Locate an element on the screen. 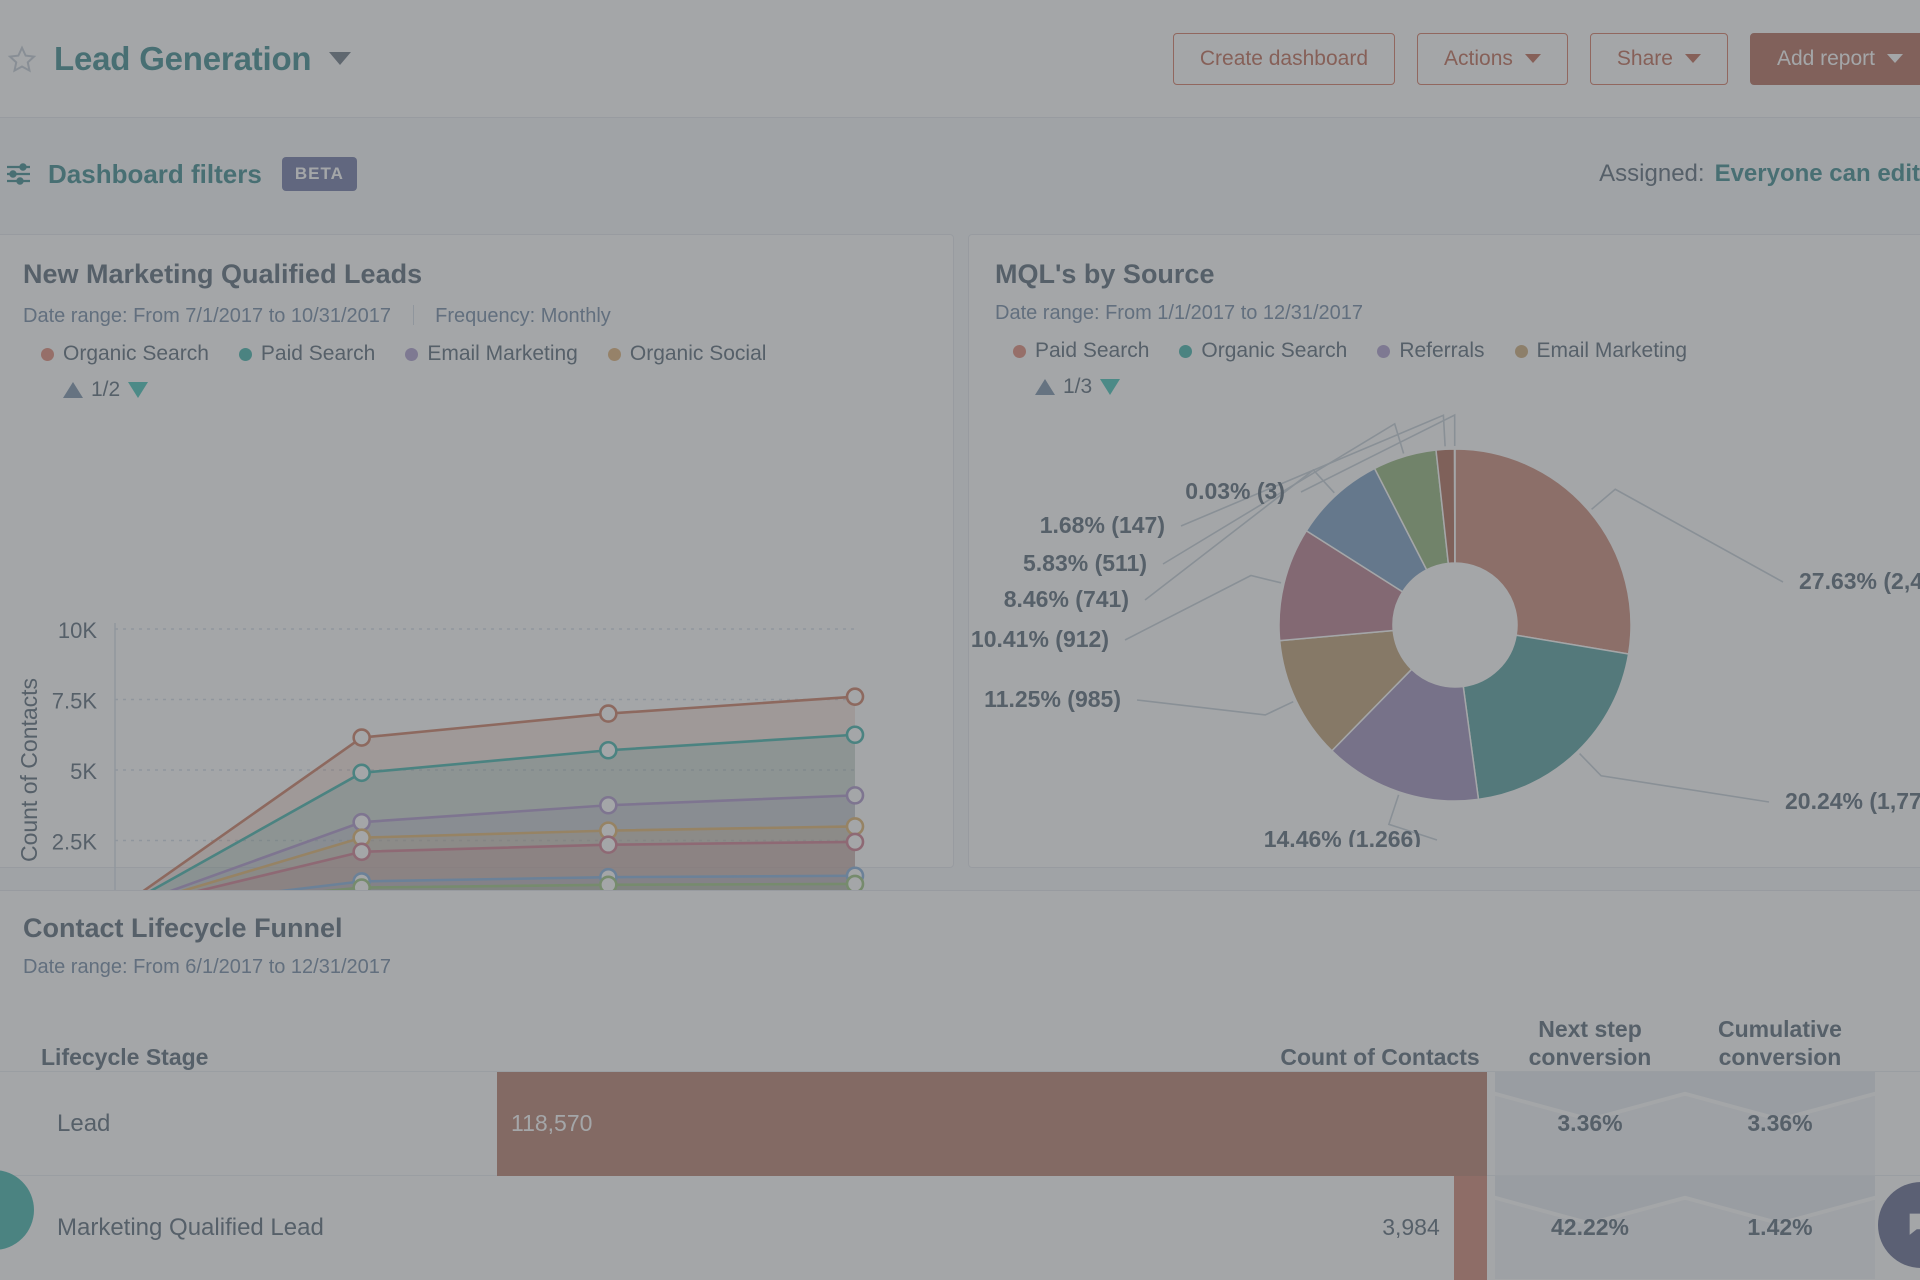 This screenshot has height=1280, width=1920. assigned-value: Everyone can edit is located at coordinates (1817, 174).